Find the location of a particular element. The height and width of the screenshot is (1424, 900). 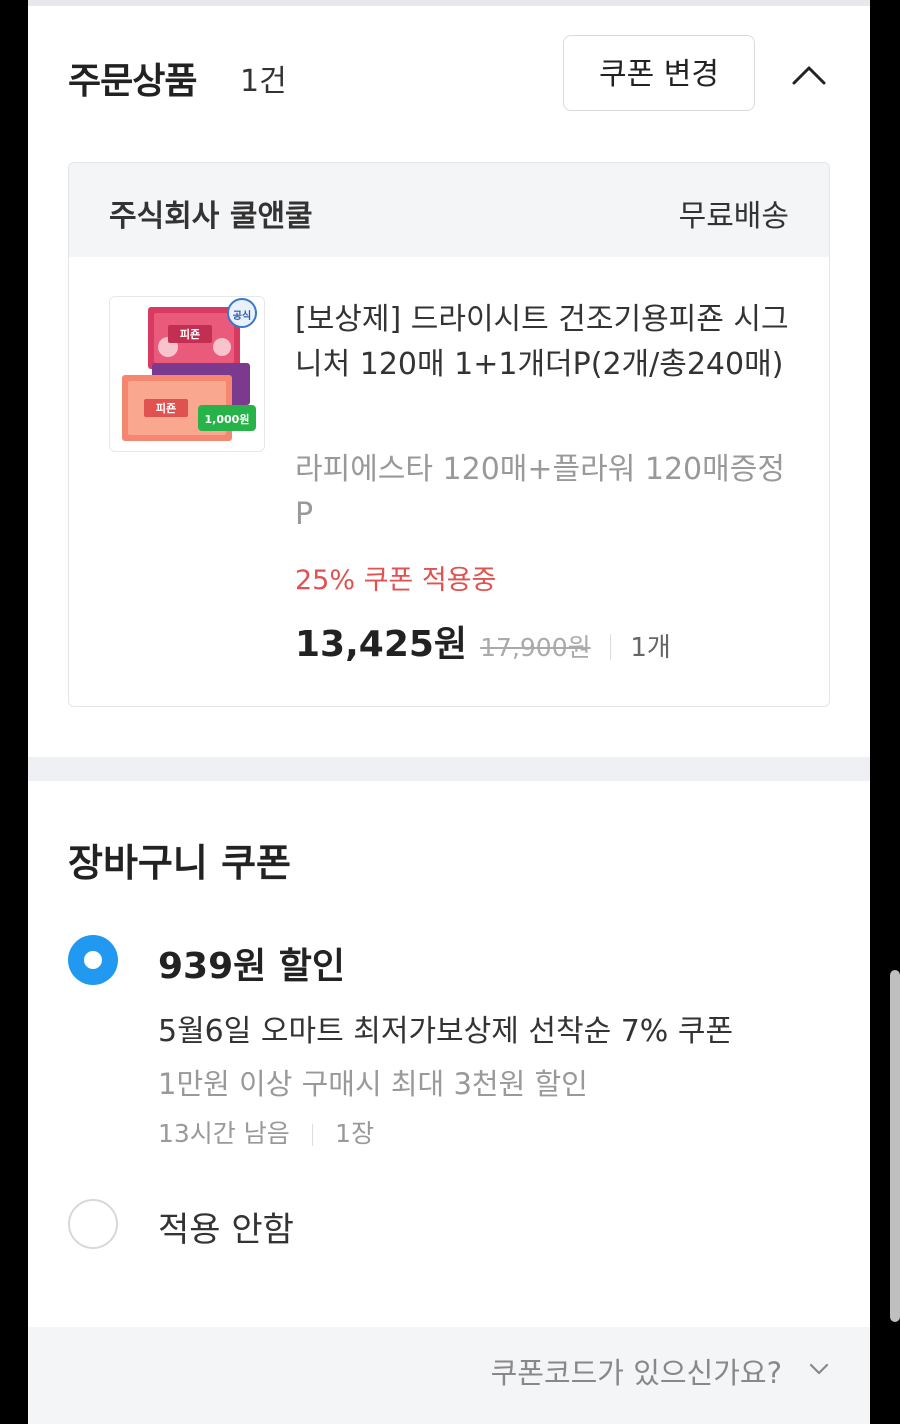

coupon-radio-selected is located at coordinates (93, 960).